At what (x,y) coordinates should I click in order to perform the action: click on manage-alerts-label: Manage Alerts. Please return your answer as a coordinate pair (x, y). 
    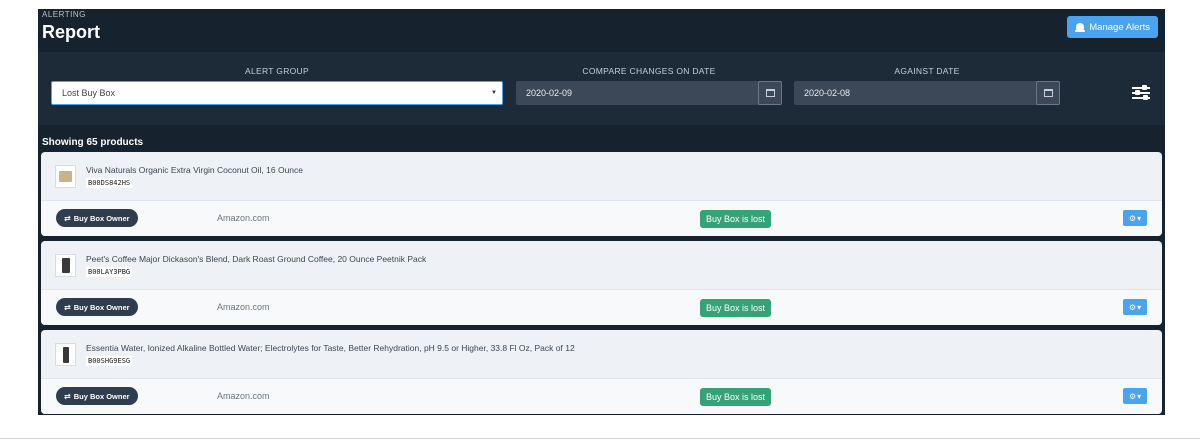
    Looking at the image, I should click on (1119, 27).